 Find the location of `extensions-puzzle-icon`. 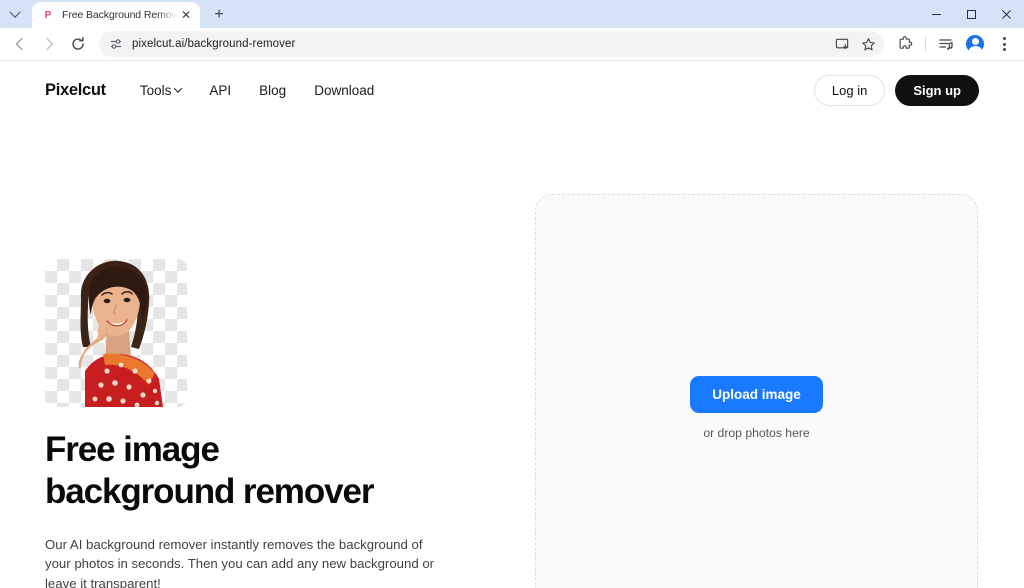

extensions-puzzle-icon is located at coordinates (905, 44).